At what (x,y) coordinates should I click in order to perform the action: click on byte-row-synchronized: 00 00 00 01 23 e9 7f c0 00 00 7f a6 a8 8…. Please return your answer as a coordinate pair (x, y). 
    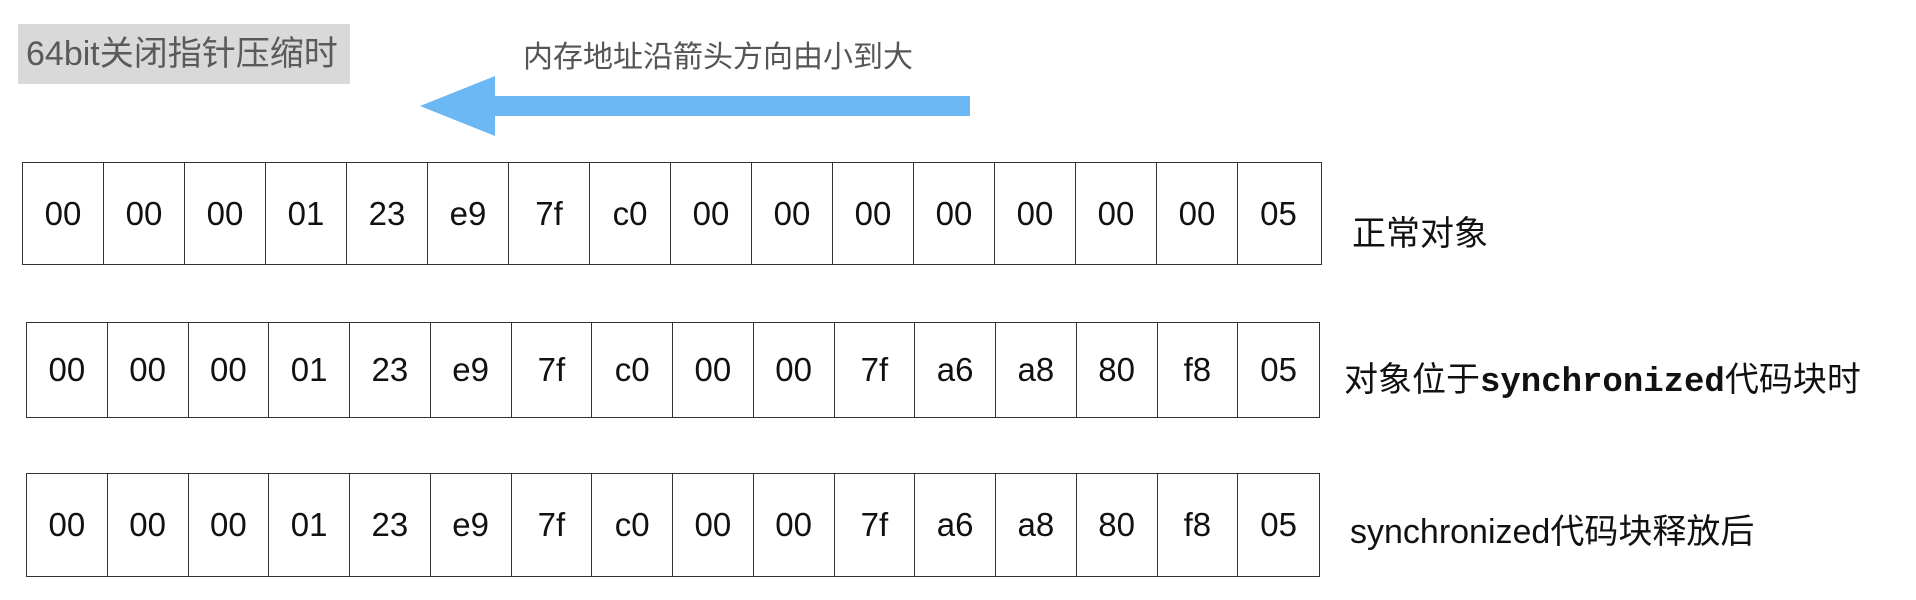
    Looking at the image, I should click on (673, 370).